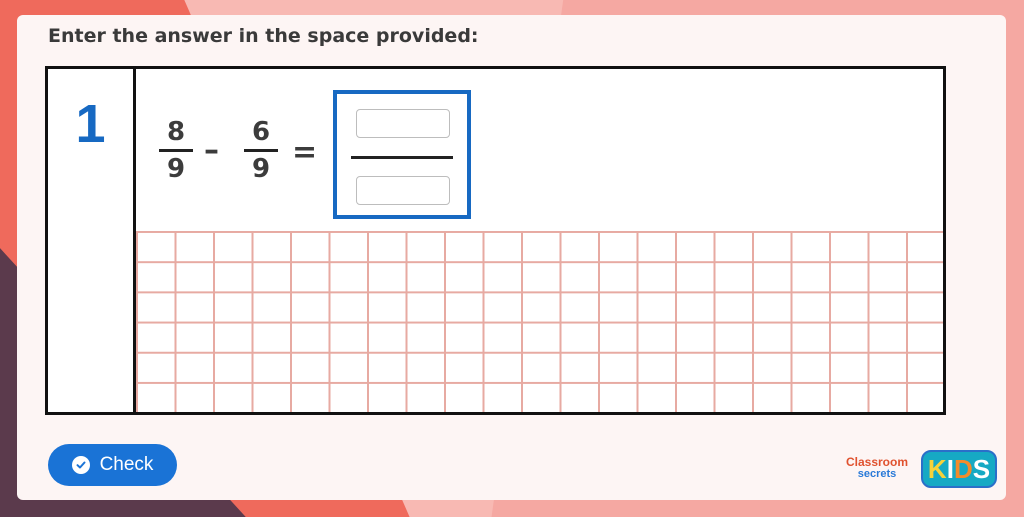 The height and width of the screenshot is (517, 1024). What do you see at coordinates (261, 132) in the screenshot?
I see `fraction-b-numerator: 6` at bounding box center [261, 132].